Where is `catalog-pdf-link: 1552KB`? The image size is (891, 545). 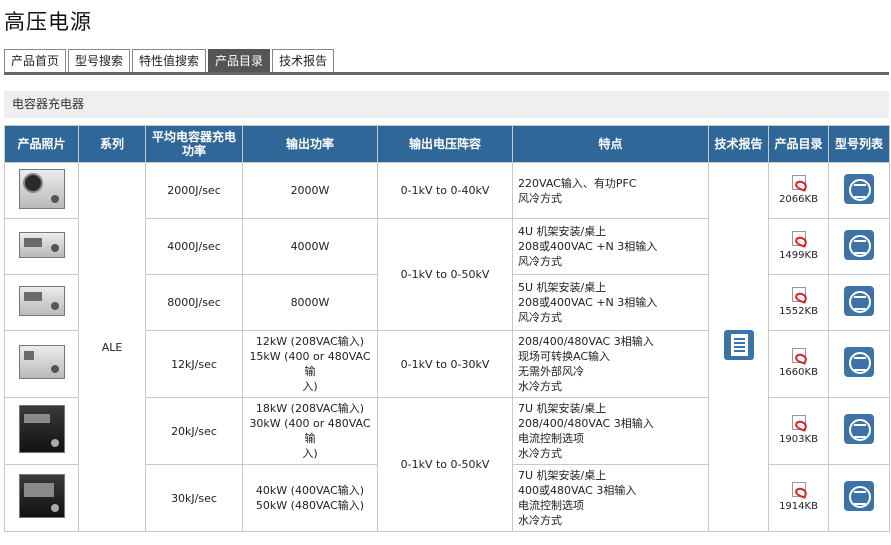
catalog-pdf-link: 1552KB is located at coordinates (798, 302).